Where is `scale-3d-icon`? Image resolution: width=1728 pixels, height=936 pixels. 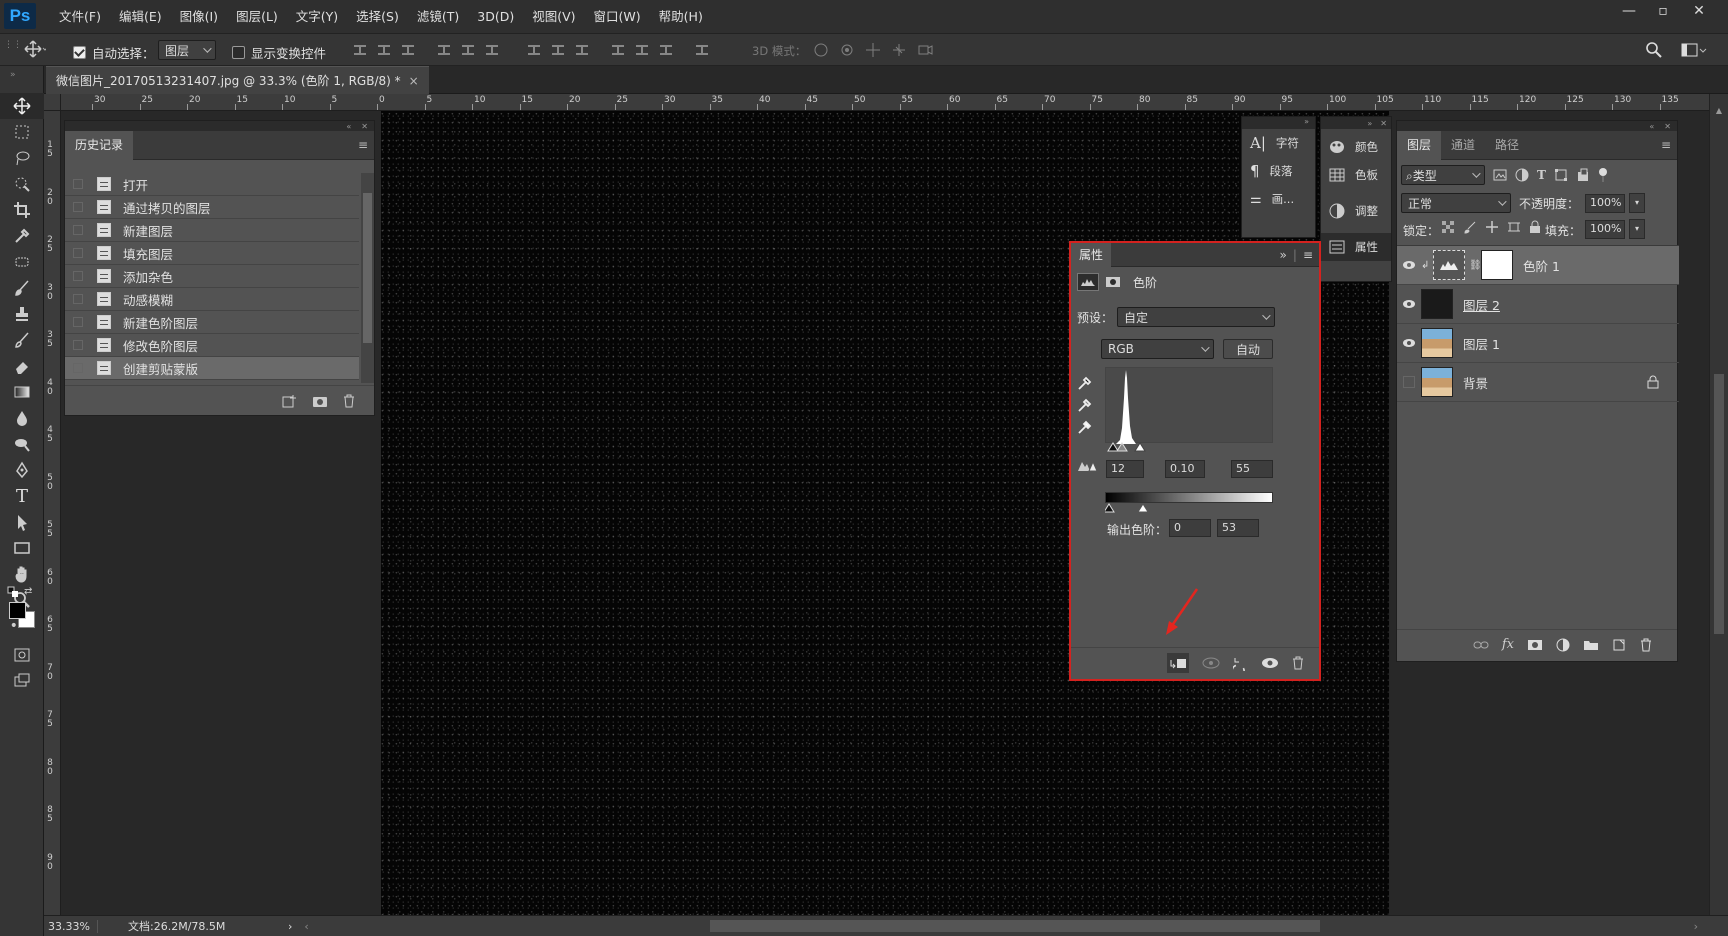
scale-3d-icon is located at coordinates (925, 50).